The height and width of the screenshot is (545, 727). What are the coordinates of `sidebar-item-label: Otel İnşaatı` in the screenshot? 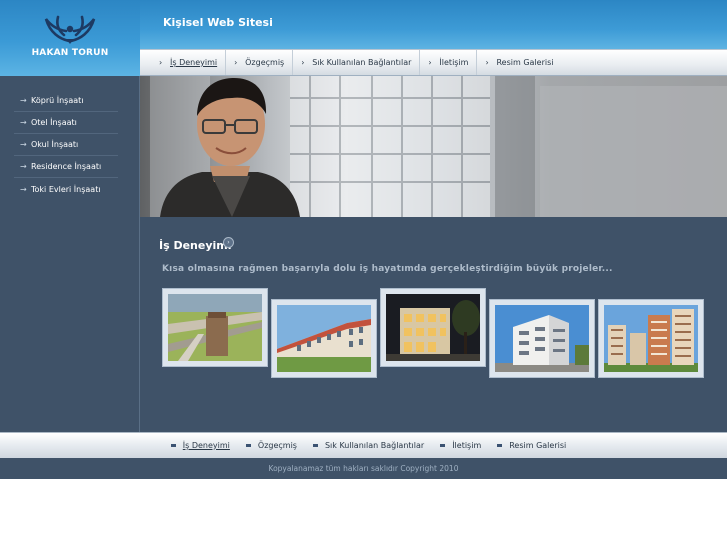 It's located at (54, 122).